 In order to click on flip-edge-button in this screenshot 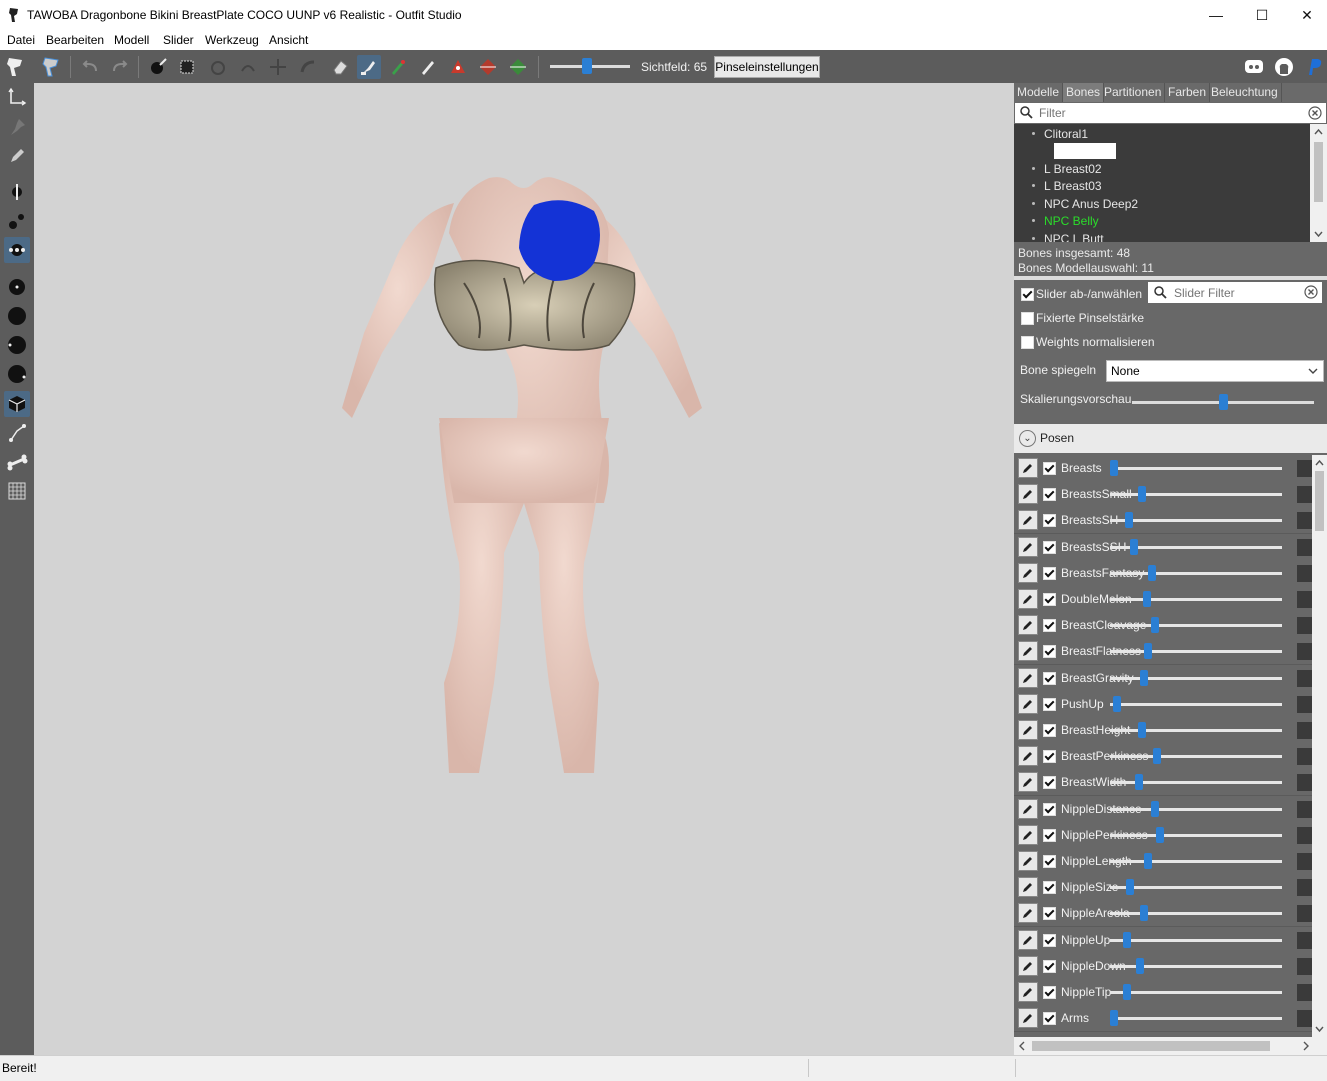, I will do `click(488, 67)`.